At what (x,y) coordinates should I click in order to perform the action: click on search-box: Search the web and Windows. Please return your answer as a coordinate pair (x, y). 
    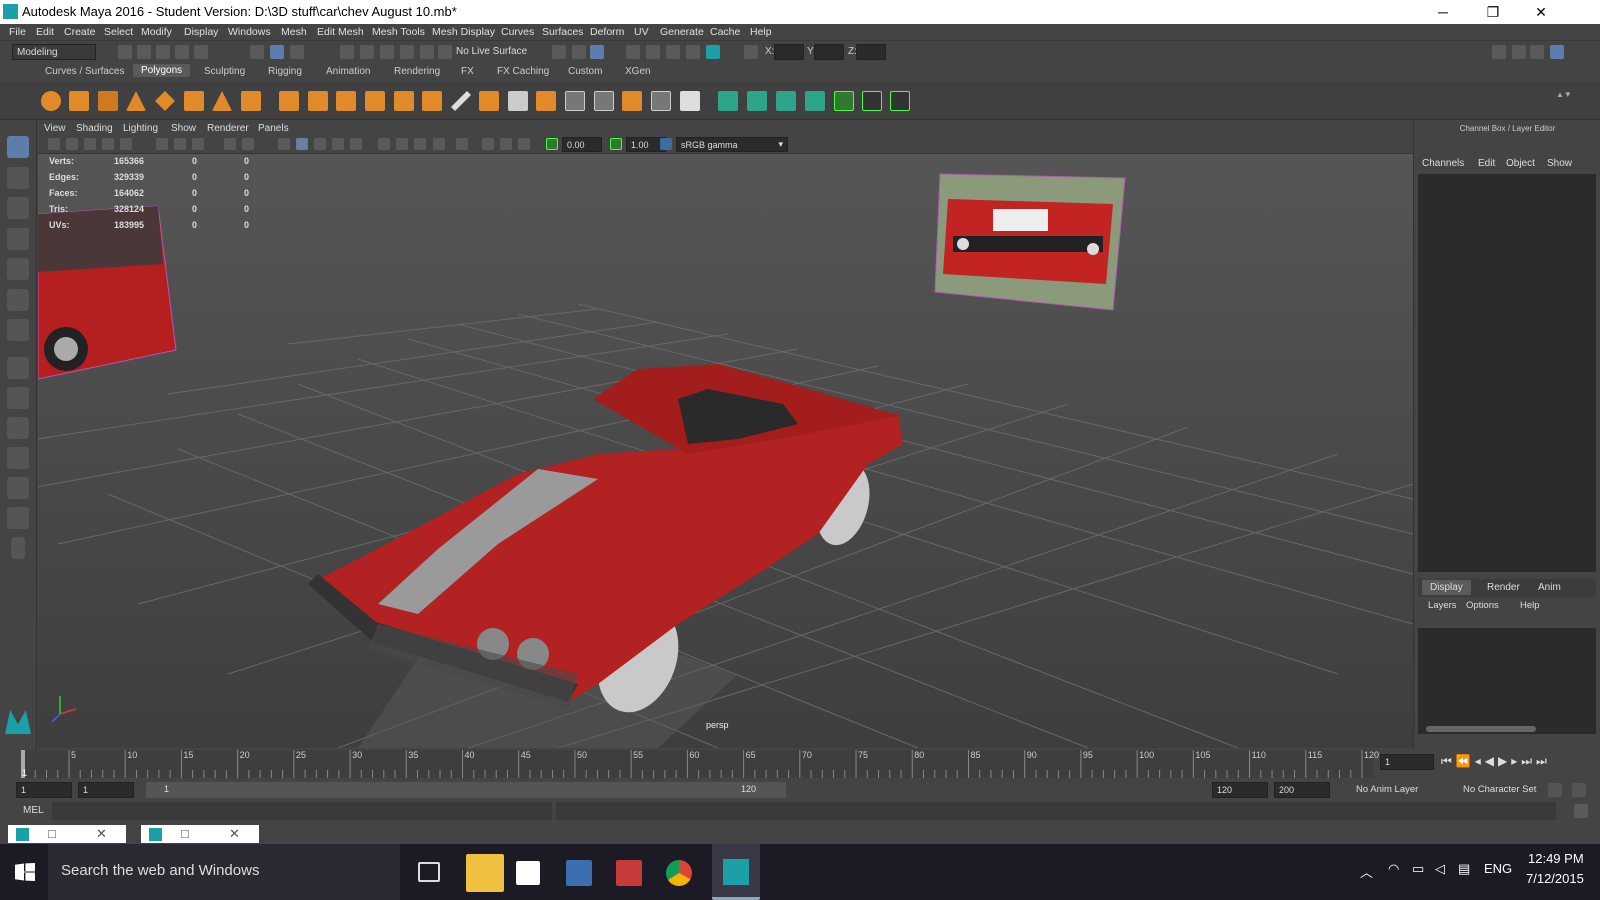
    Looking at the image, I should click on (224, 872).